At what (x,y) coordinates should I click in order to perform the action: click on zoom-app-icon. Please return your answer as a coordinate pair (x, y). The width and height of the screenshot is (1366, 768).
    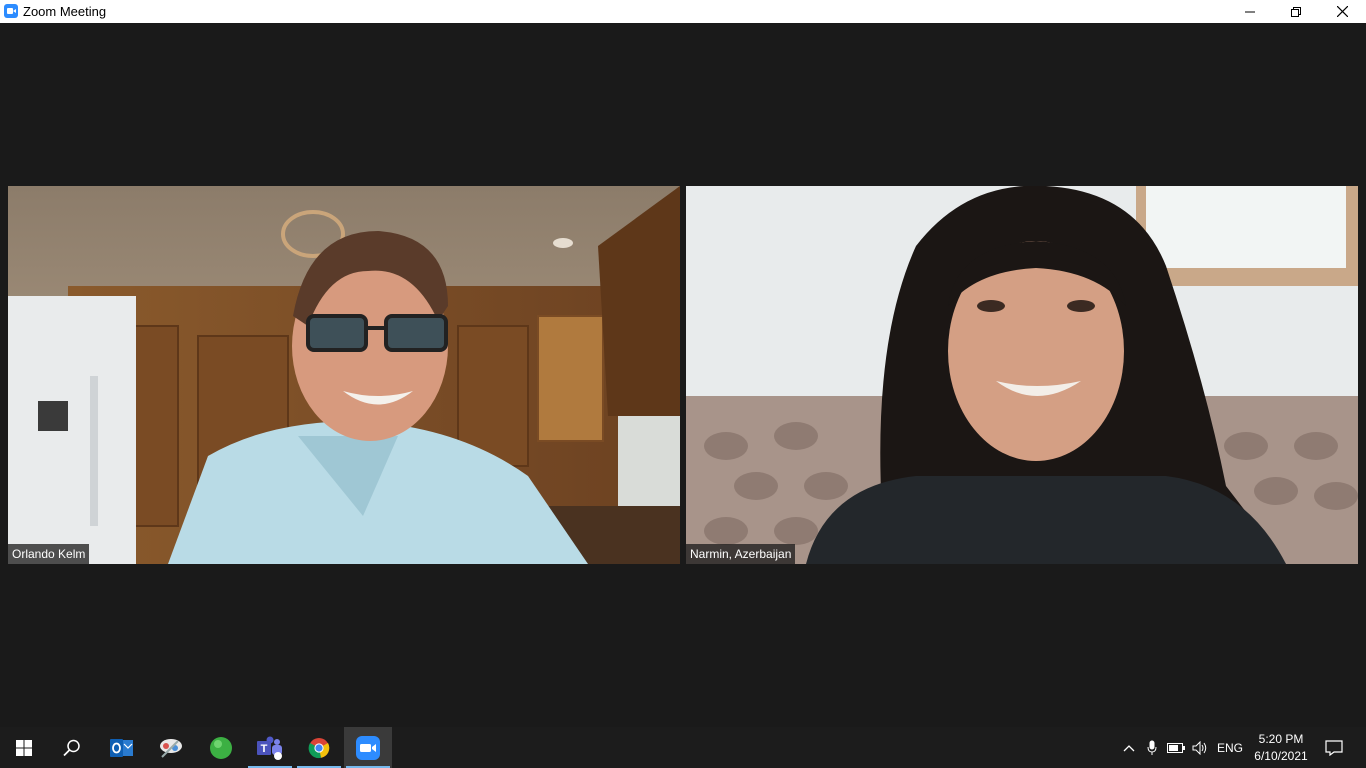
    Looking at the image, I should click on (11, 11).